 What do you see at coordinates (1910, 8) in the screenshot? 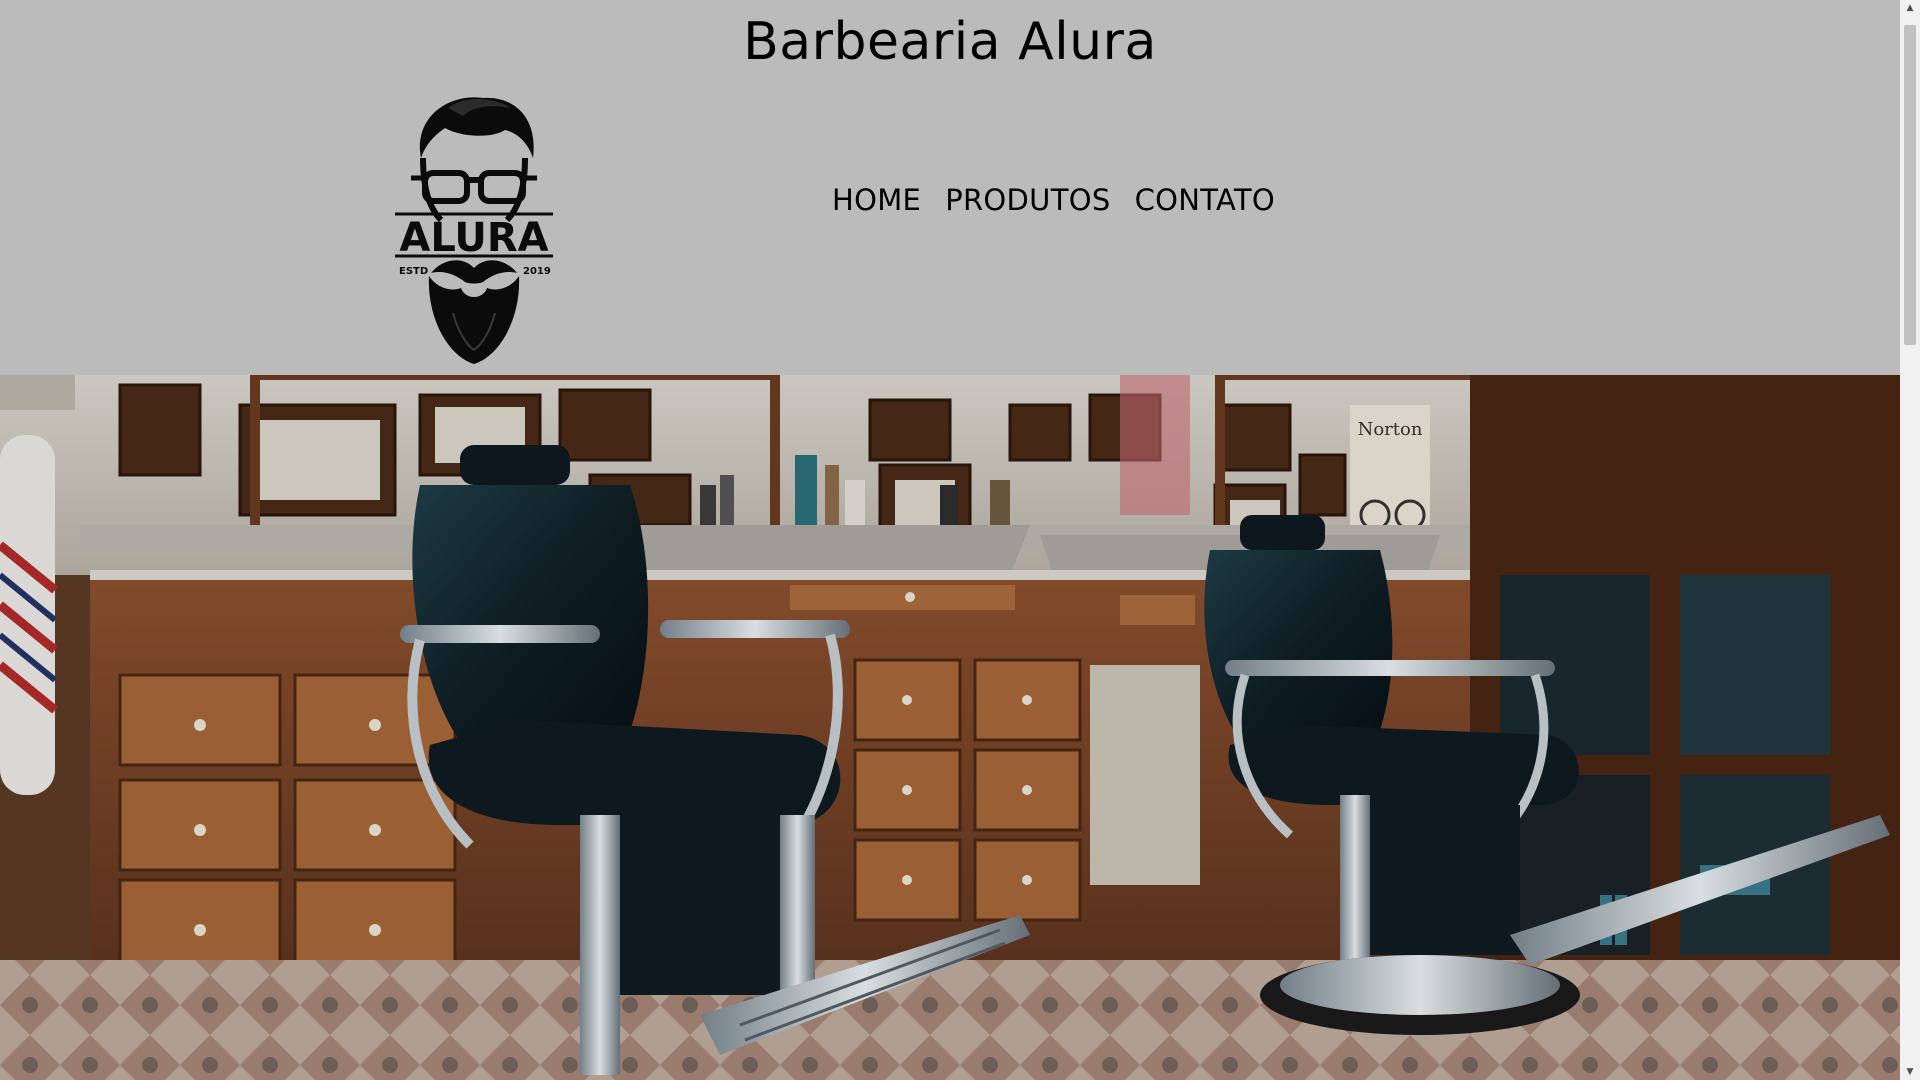
I see `scroll-up-arrow-icon: ▲` at bounding box center [1910, 8].